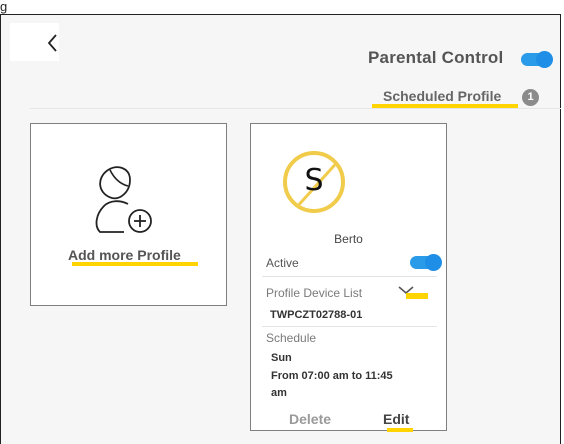  I want to click on figure-caption: g, so click(4, 7).